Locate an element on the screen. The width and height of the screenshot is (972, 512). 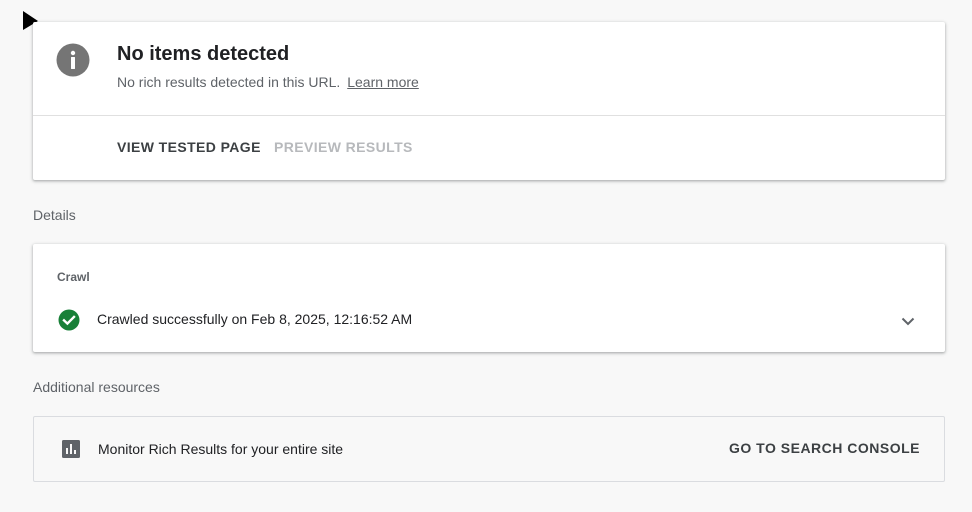
bar-chart-icon is located at coordinates (71, 449).